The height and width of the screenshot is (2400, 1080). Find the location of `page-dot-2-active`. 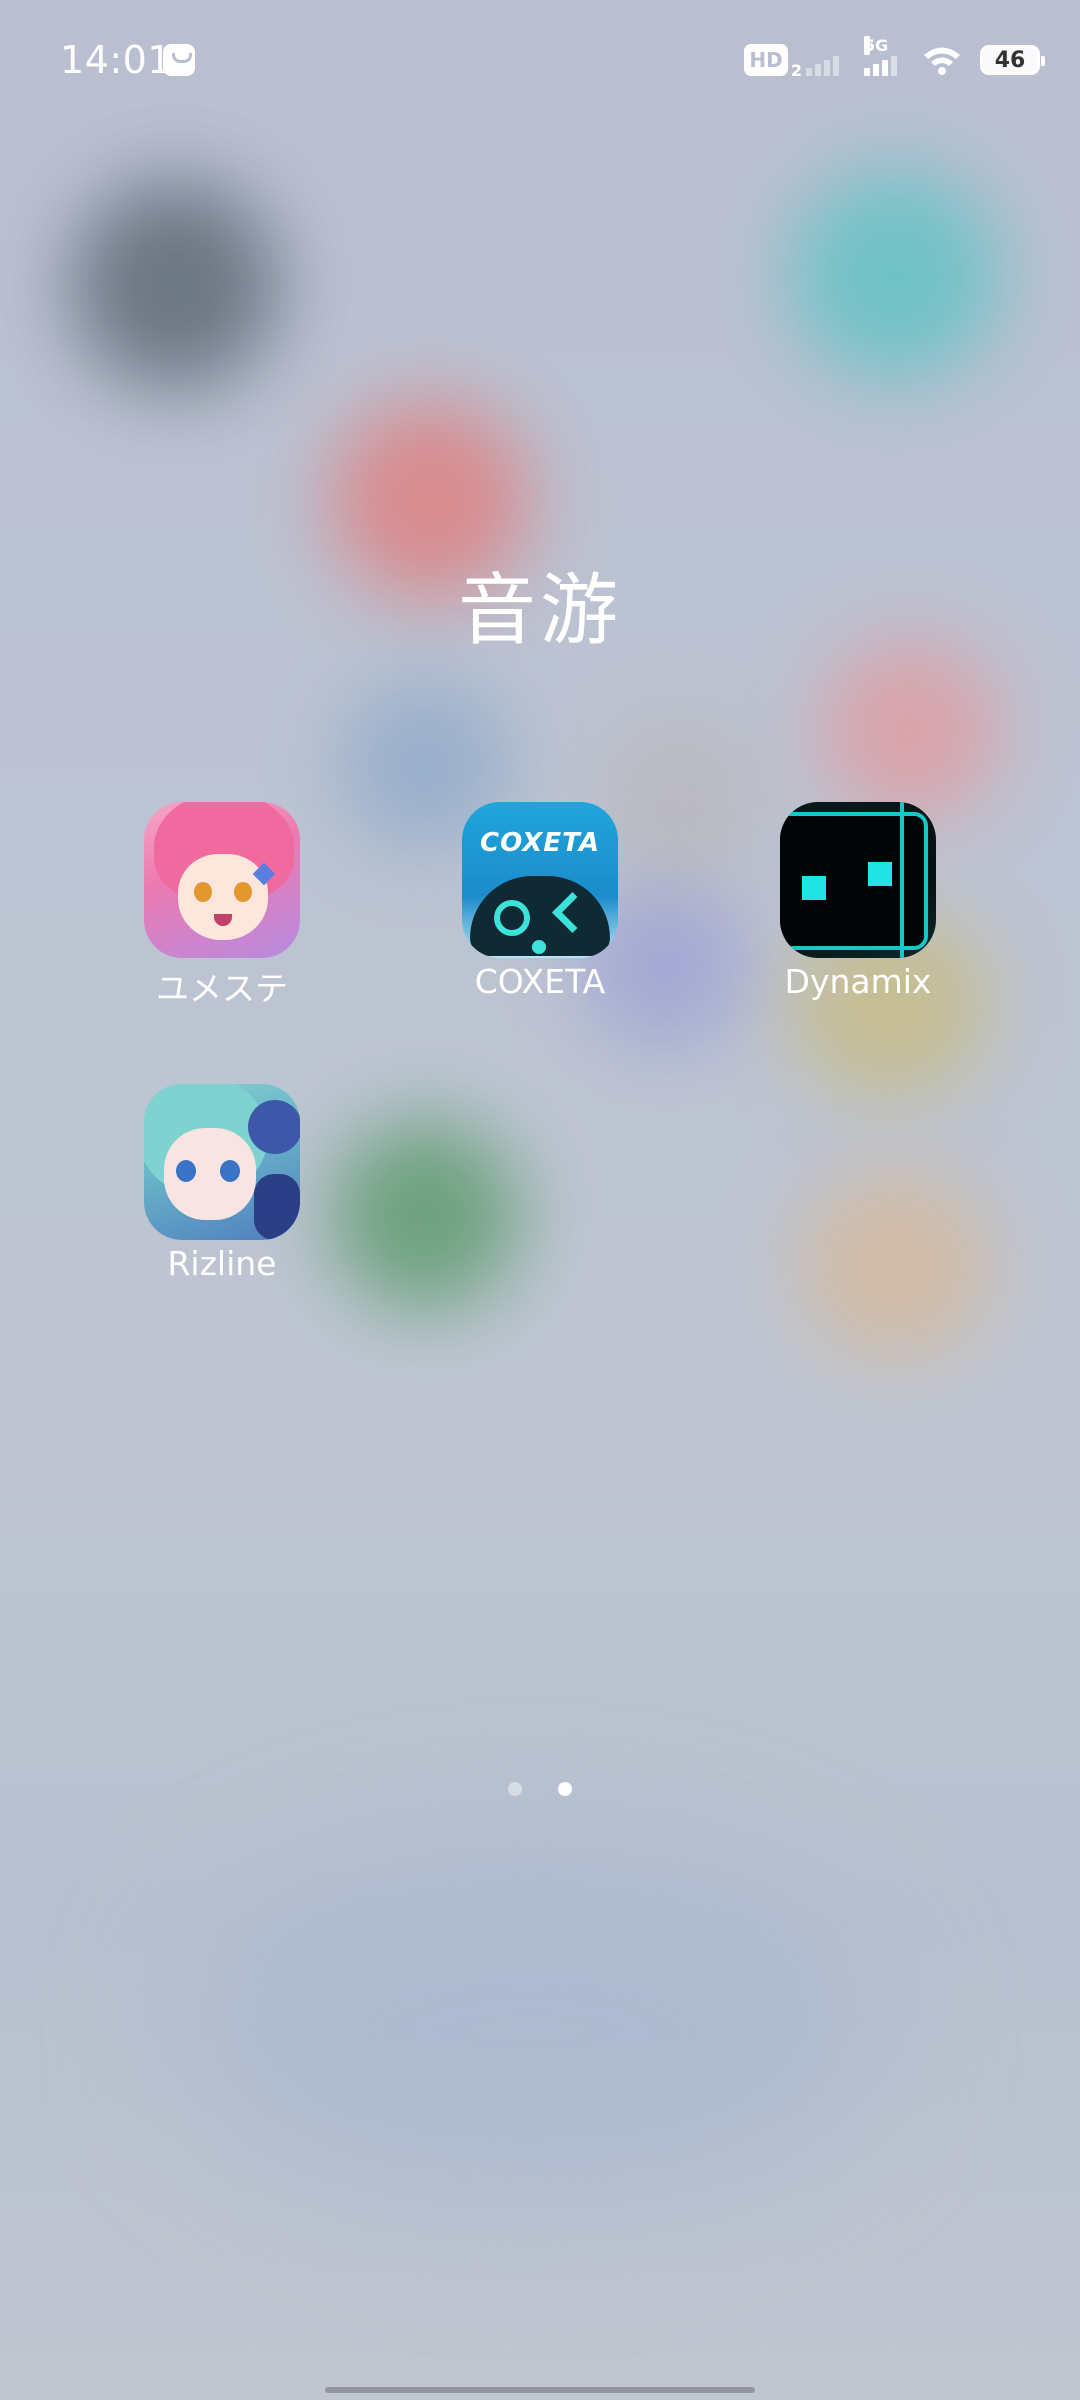

page-dot-2-active is located at coordinates (565, 1789).